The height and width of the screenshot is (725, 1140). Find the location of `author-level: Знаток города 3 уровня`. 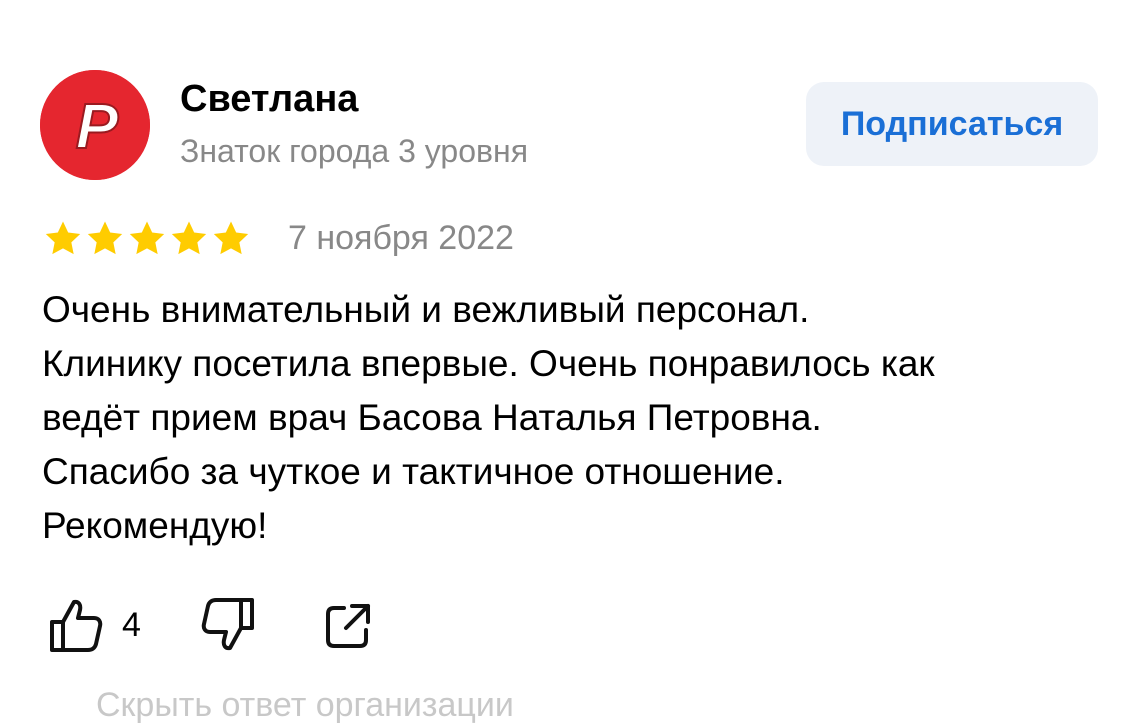

author-level: Знаток города 3 уровня is located at coordinates (354, 151).